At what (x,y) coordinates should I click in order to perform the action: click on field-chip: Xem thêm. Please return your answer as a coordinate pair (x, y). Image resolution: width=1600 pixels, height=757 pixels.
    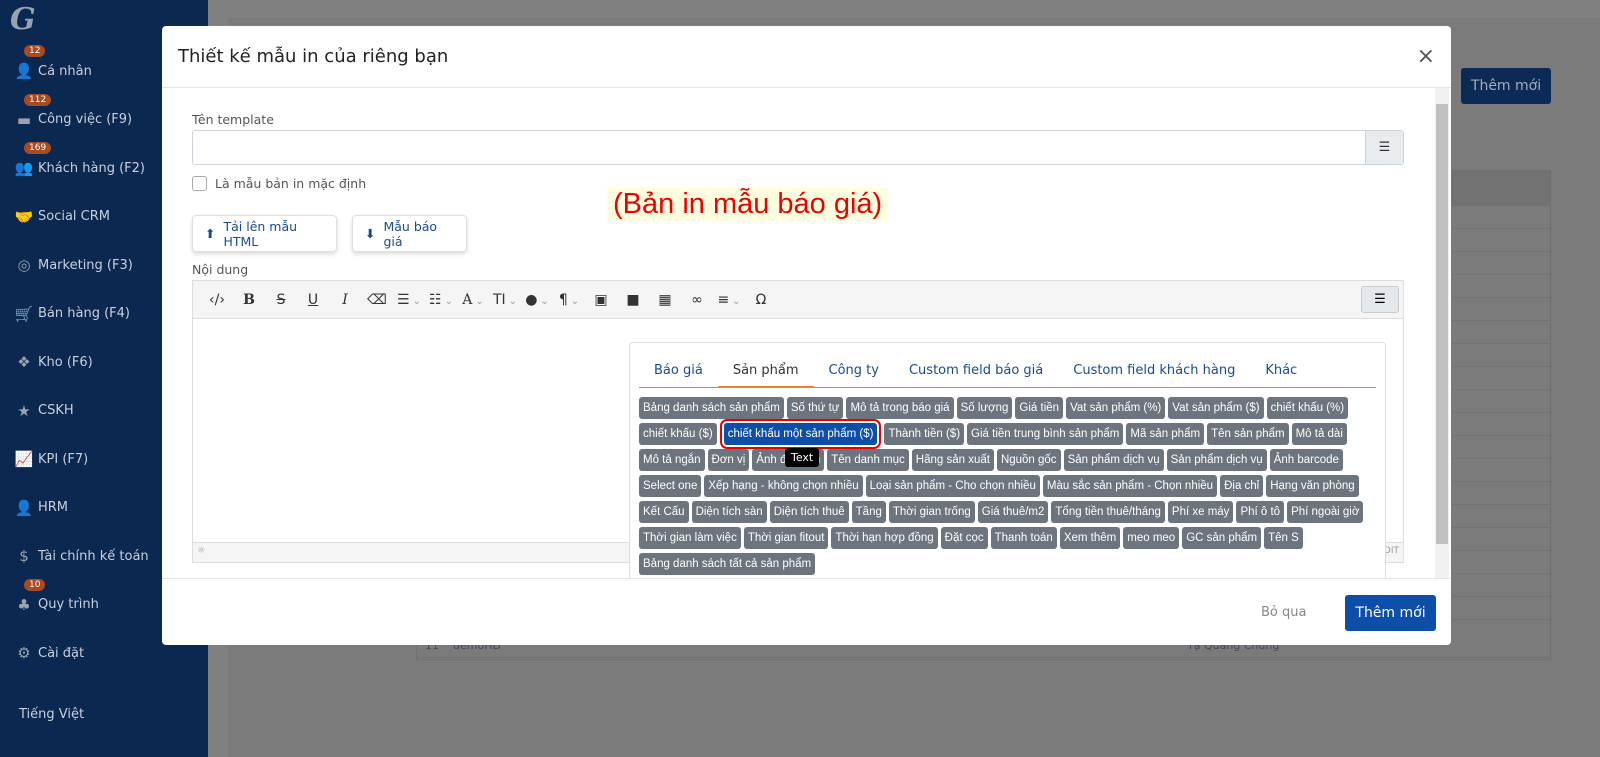
    Looking at the image, I should click on (1090, 538).